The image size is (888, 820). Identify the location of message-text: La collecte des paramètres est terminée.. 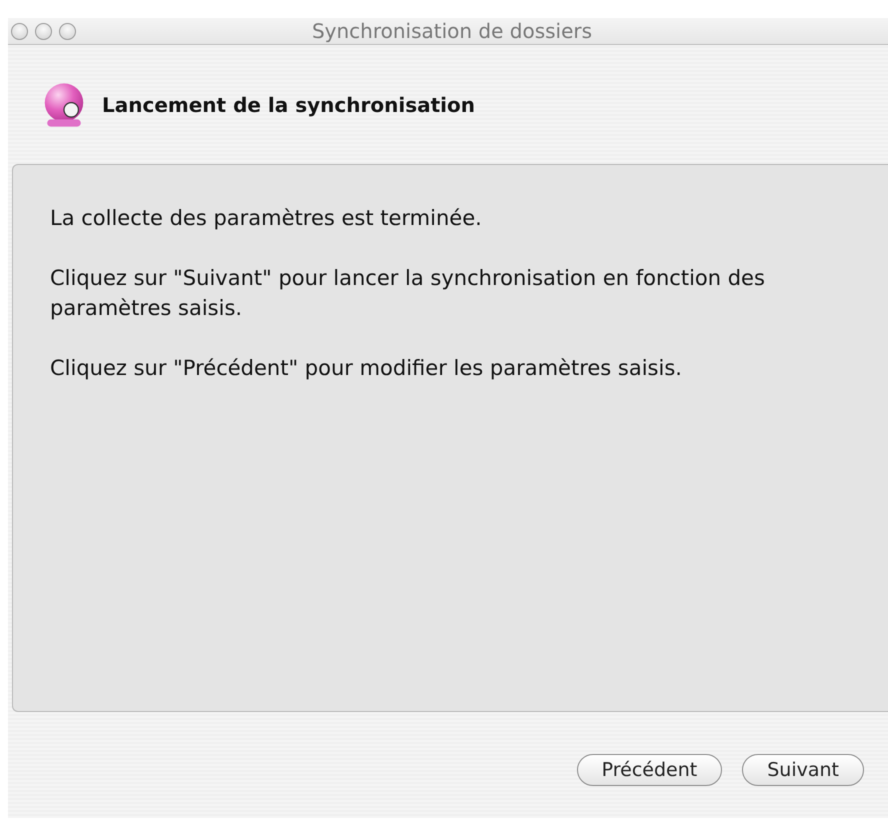
(266, 218).